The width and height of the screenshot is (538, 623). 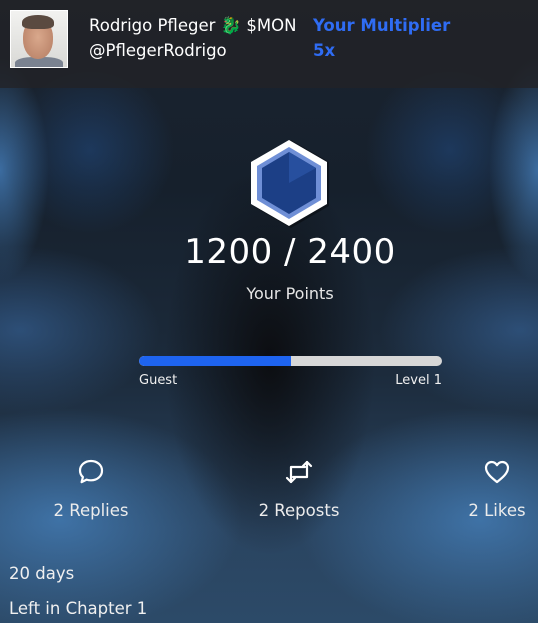 What do you see at coordinates (299, 510) in the screenshot?
I see `reposts-count: 2 Reposts` at bounding box center [299, 510].